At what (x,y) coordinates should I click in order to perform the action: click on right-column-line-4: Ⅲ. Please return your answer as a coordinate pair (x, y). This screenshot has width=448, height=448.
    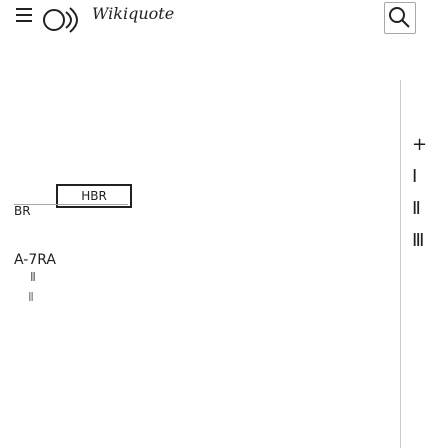
    Looking at the image, I should click on (418, 240).